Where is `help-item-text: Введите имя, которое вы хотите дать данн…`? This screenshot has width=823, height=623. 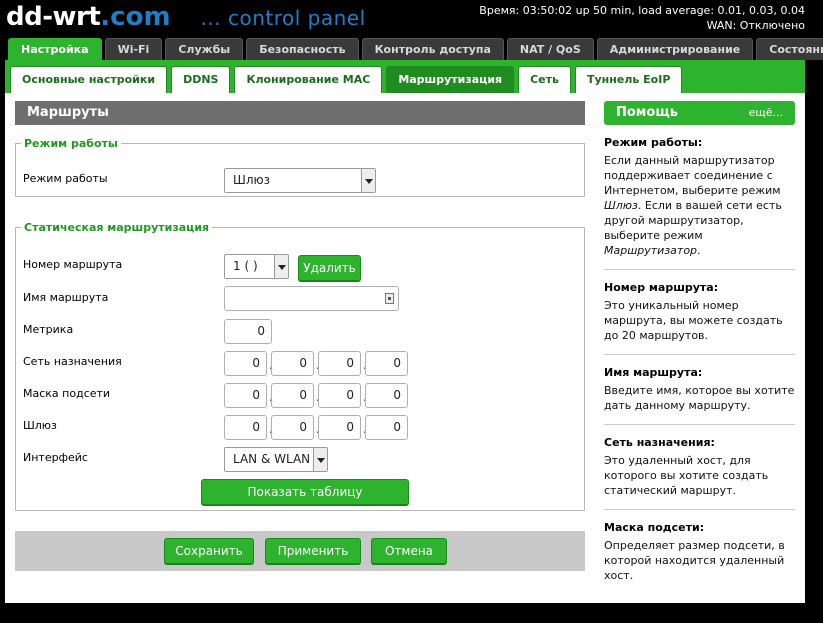 help-item-text: Введите имя, которое вы хотите дать данн… is located at coordinates (699, 398).